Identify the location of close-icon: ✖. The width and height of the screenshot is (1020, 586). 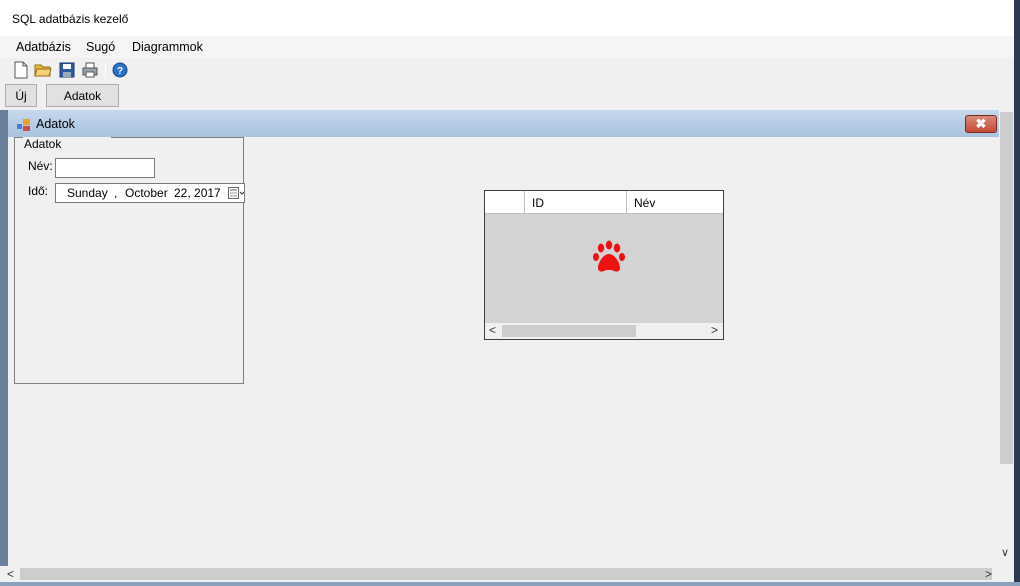
(981, 123).